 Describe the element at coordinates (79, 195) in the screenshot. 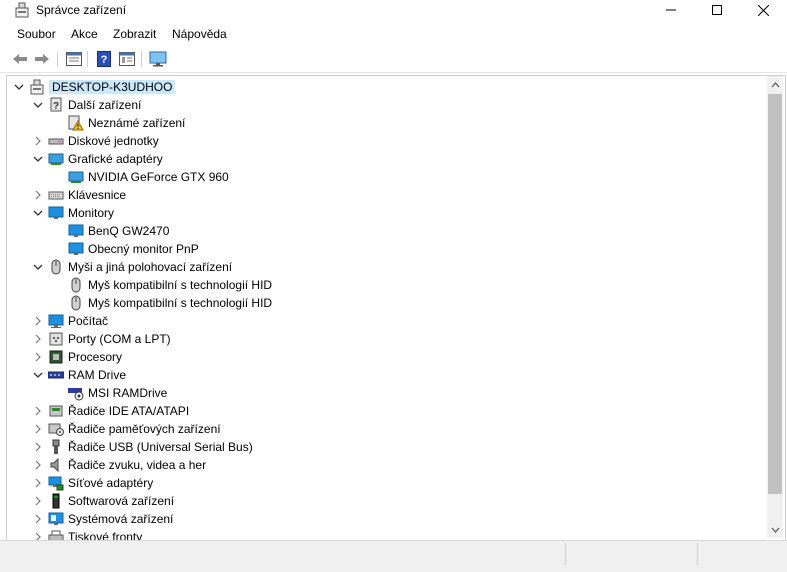

I see `tree-category: Klávesnice` at that location.